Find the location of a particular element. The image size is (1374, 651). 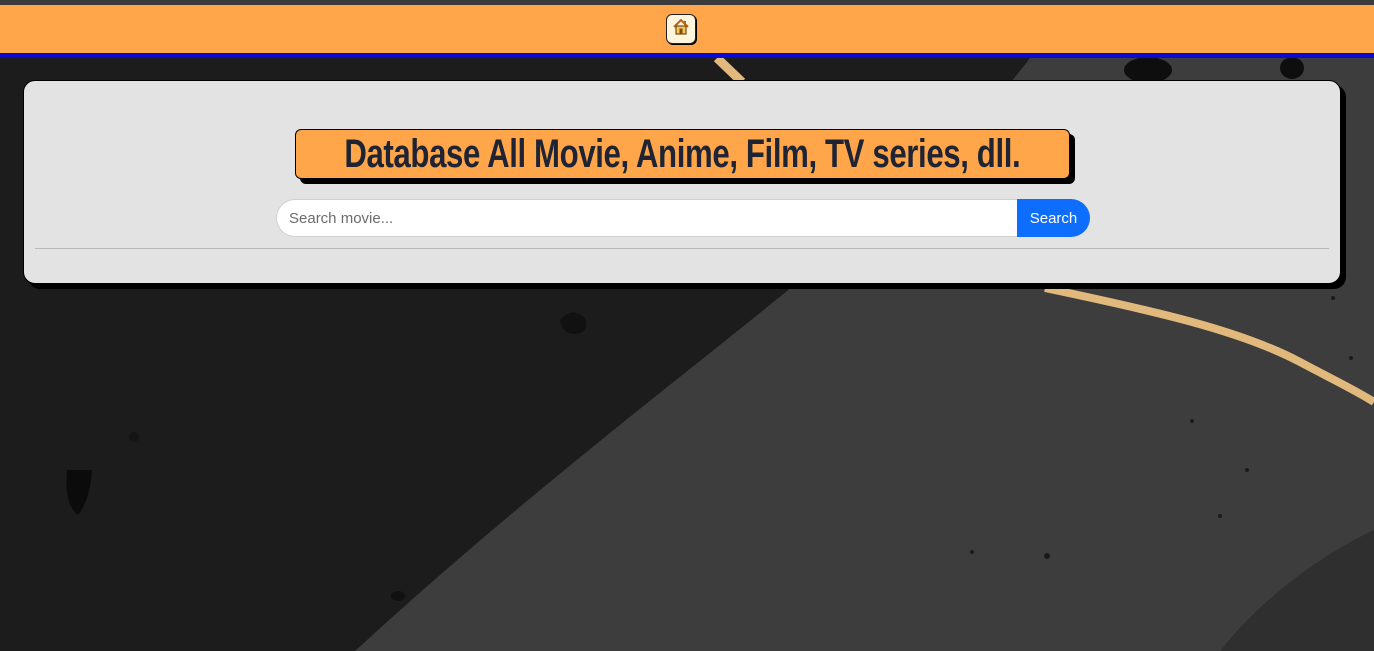

search-form: Search is located at coordinates (683, 218).